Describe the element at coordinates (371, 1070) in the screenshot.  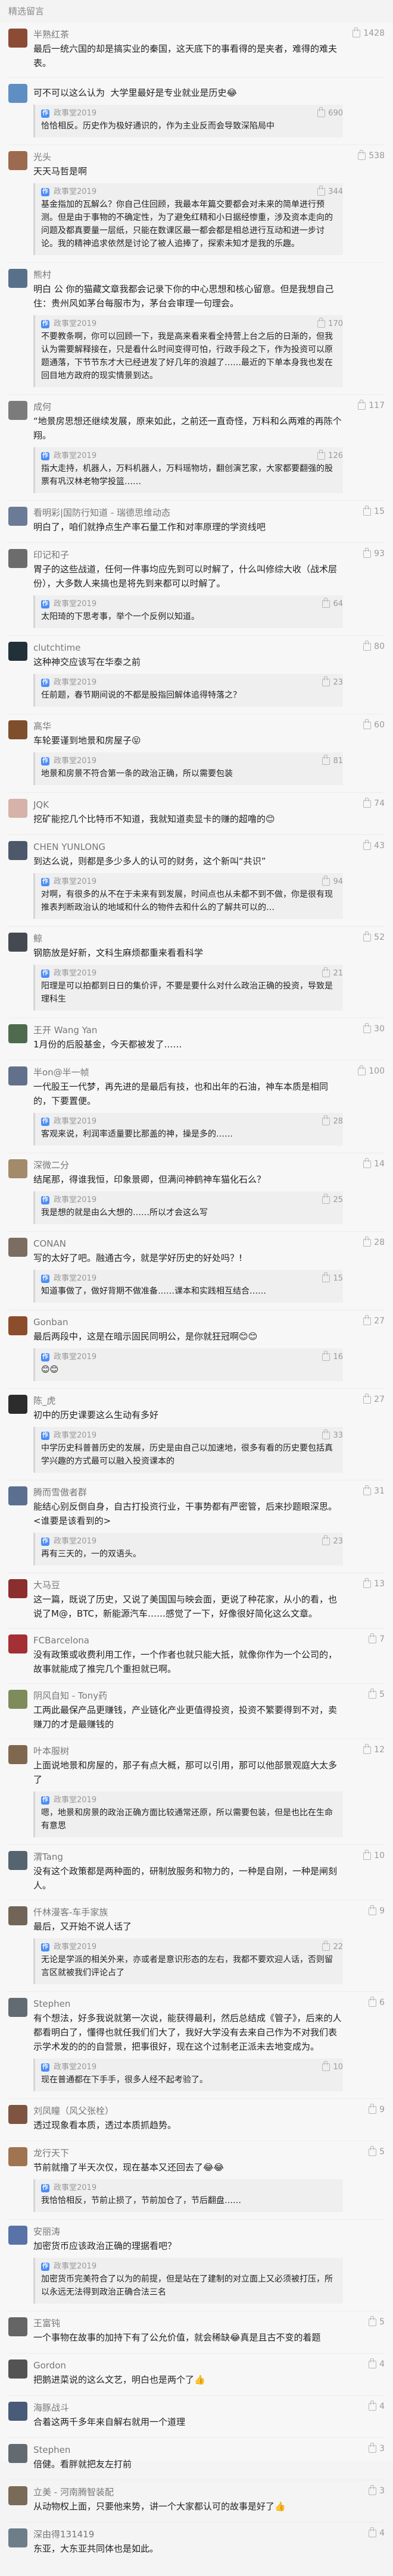
I see `like-button: 100` at that location.